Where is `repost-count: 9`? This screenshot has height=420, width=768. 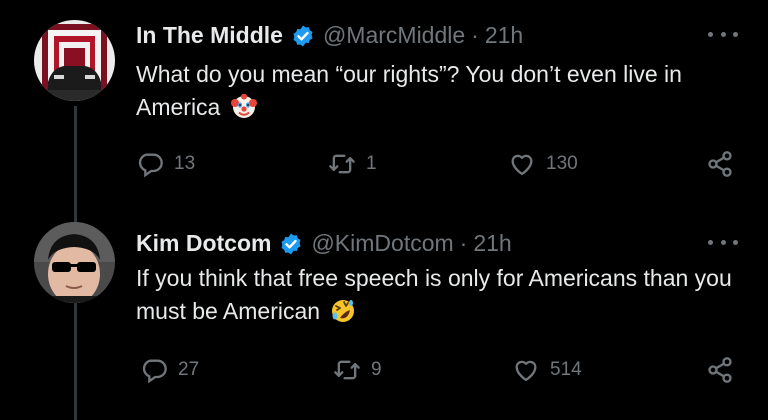
repost-count: 9 is located at coordinates (376, 369).